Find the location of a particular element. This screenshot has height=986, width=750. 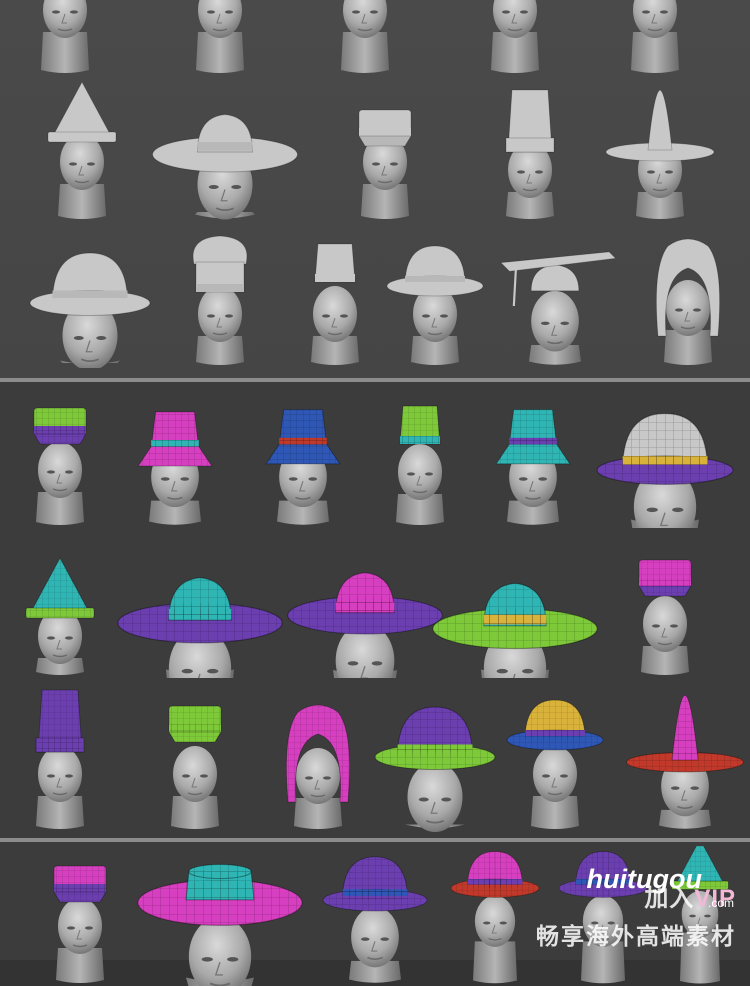

watermark: 加入VIP huitugou .com 畅享海外高端素材 is located at coordinates (636, 907).